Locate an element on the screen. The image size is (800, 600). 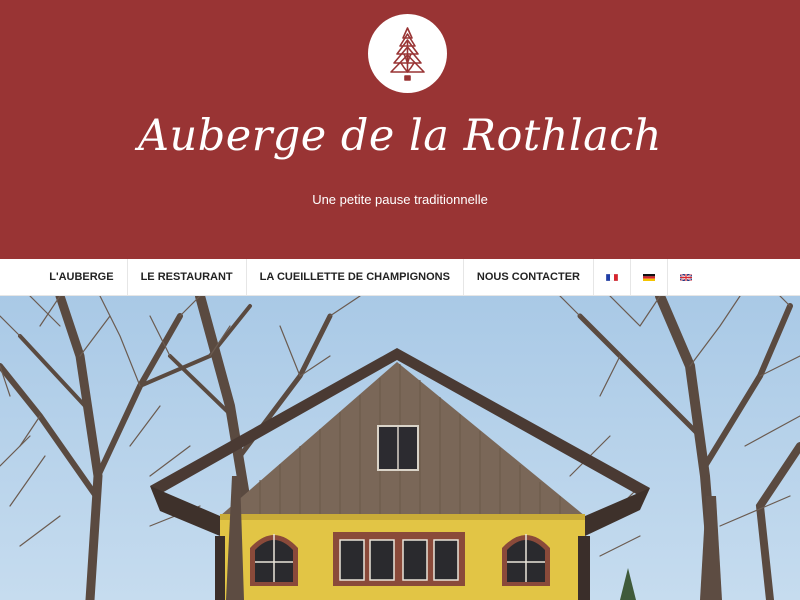
nav-item-auberge: L'AUBERGE is located at coordinates (81, 277).